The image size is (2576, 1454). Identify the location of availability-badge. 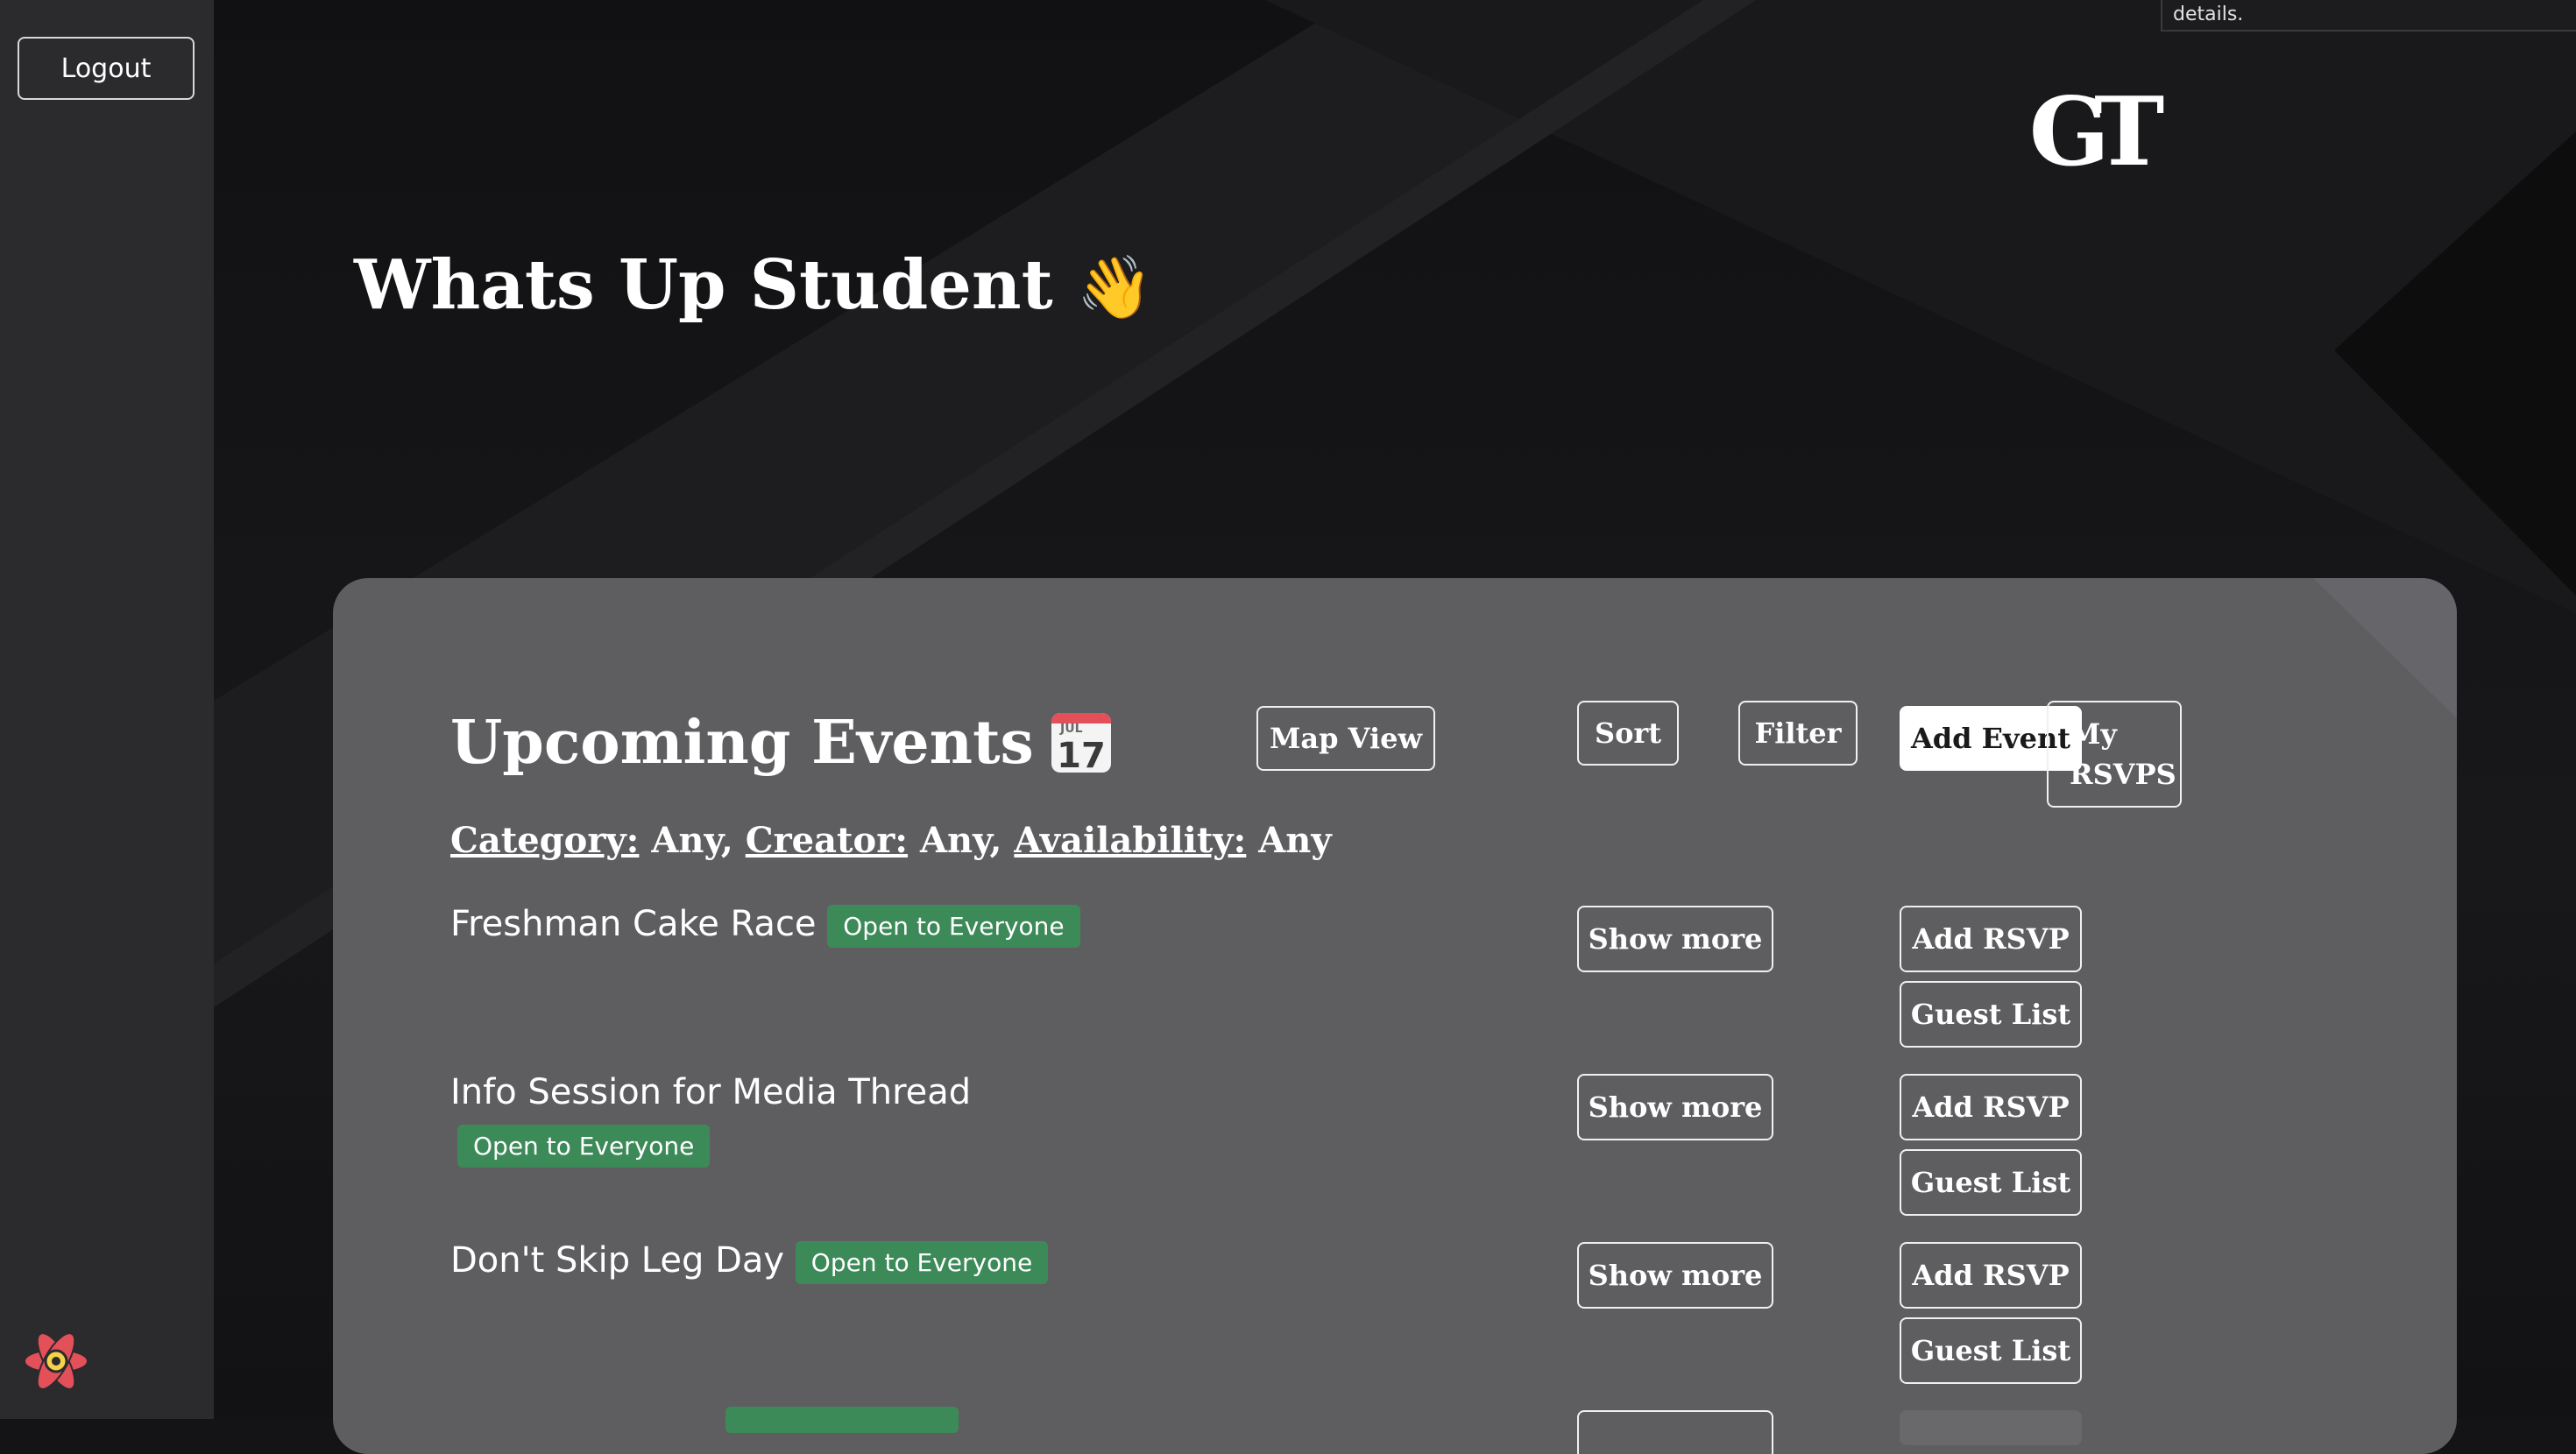
(842, 1420).